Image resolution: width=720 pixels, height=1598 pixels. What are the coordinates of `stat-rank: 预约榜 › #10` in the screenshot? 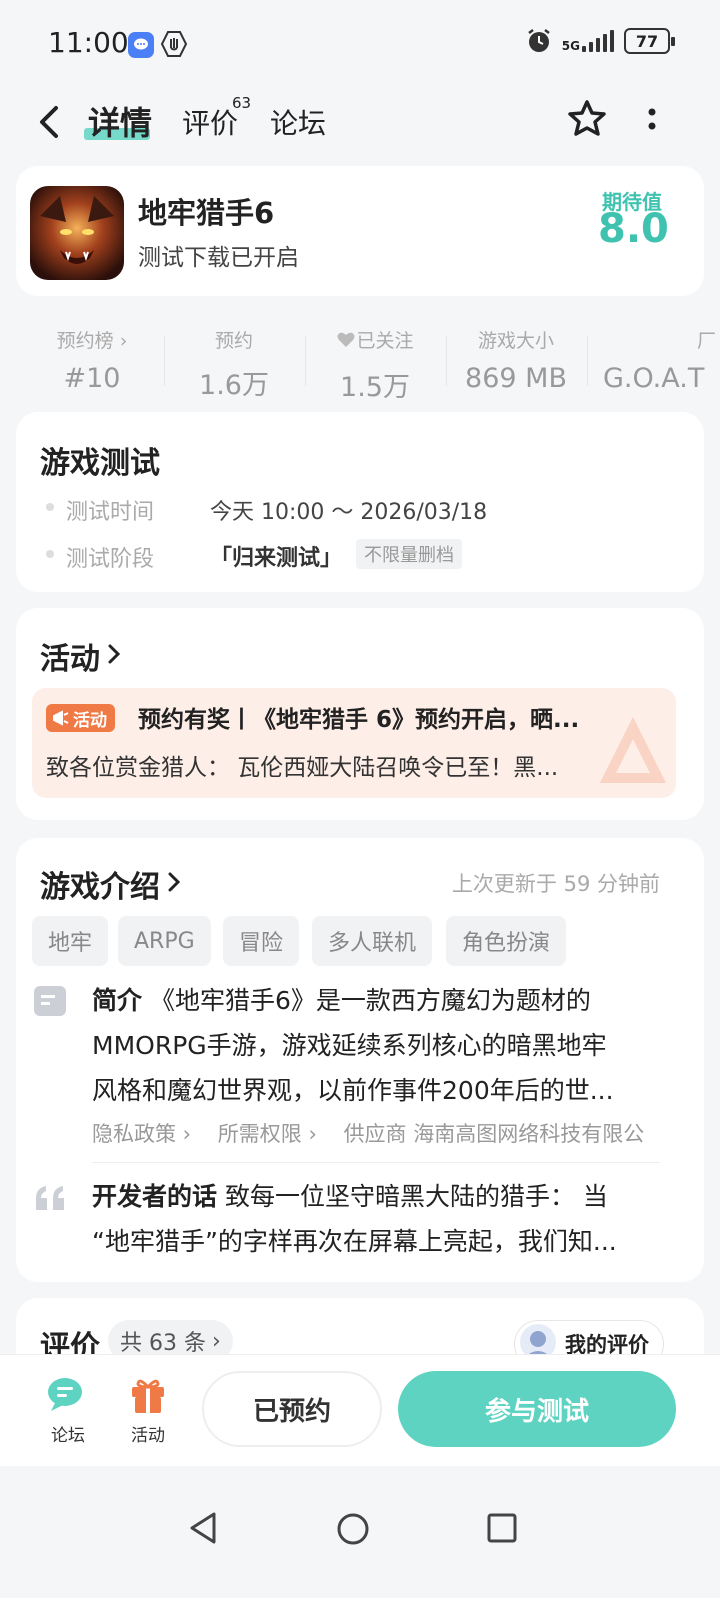 It's located at (92, 360).